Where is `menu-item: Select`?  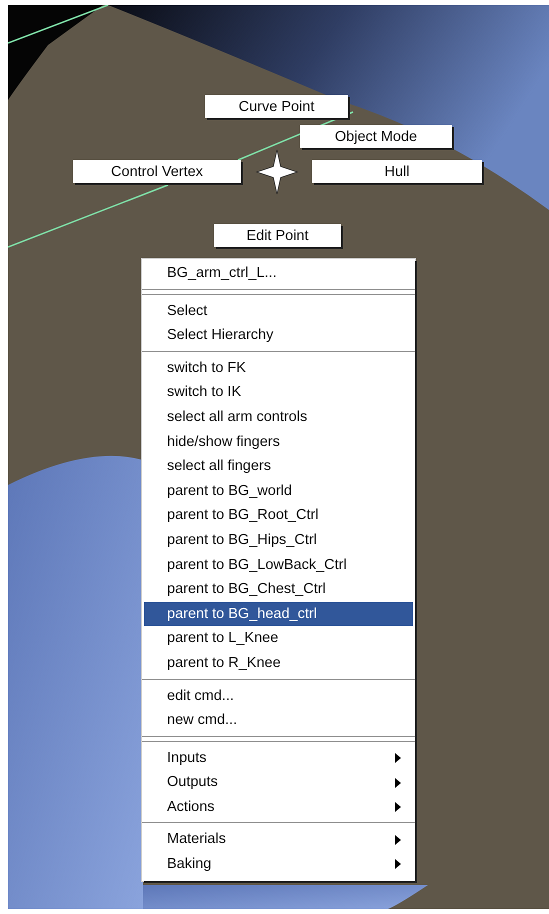 menu-item: Select is located at coordinates (278, 311).